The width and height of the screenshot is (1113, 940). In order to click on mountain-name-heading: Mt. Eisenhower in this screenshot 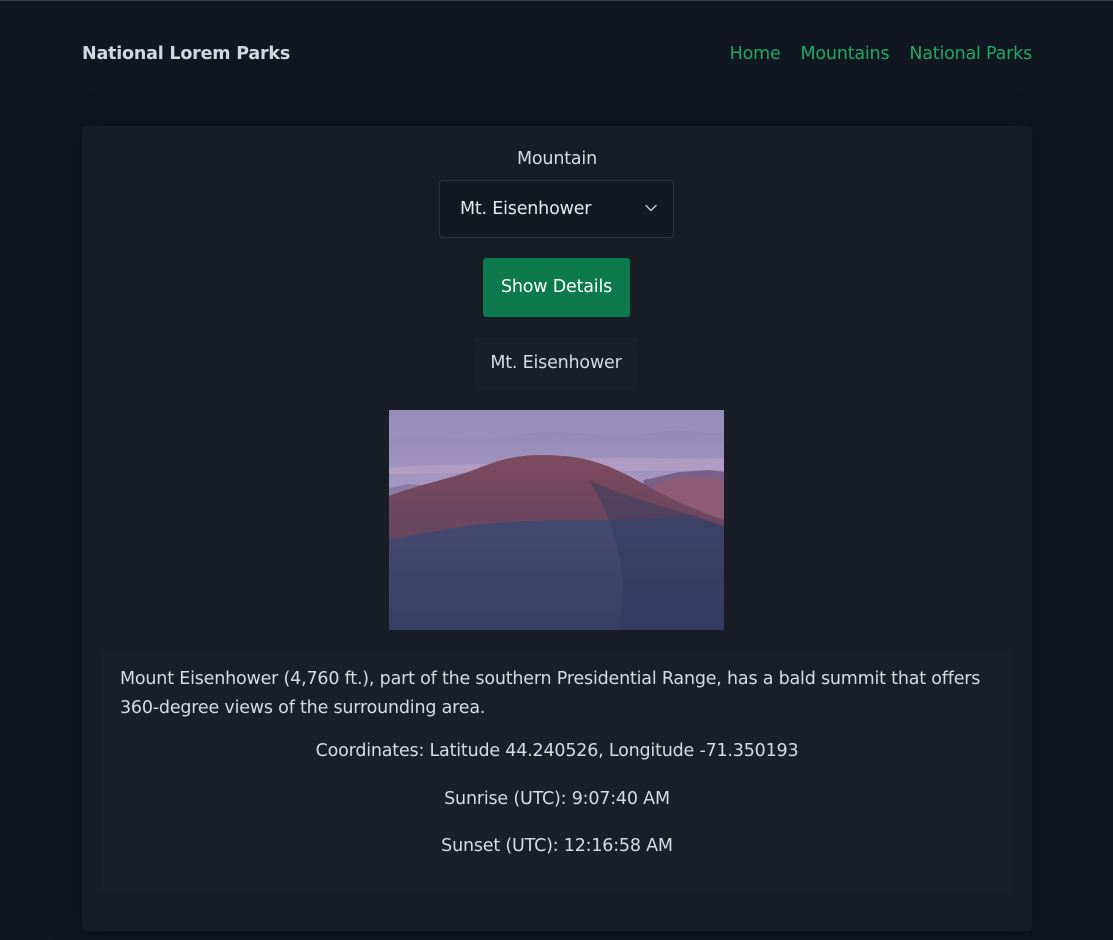, I will do `click(556, 363)`.